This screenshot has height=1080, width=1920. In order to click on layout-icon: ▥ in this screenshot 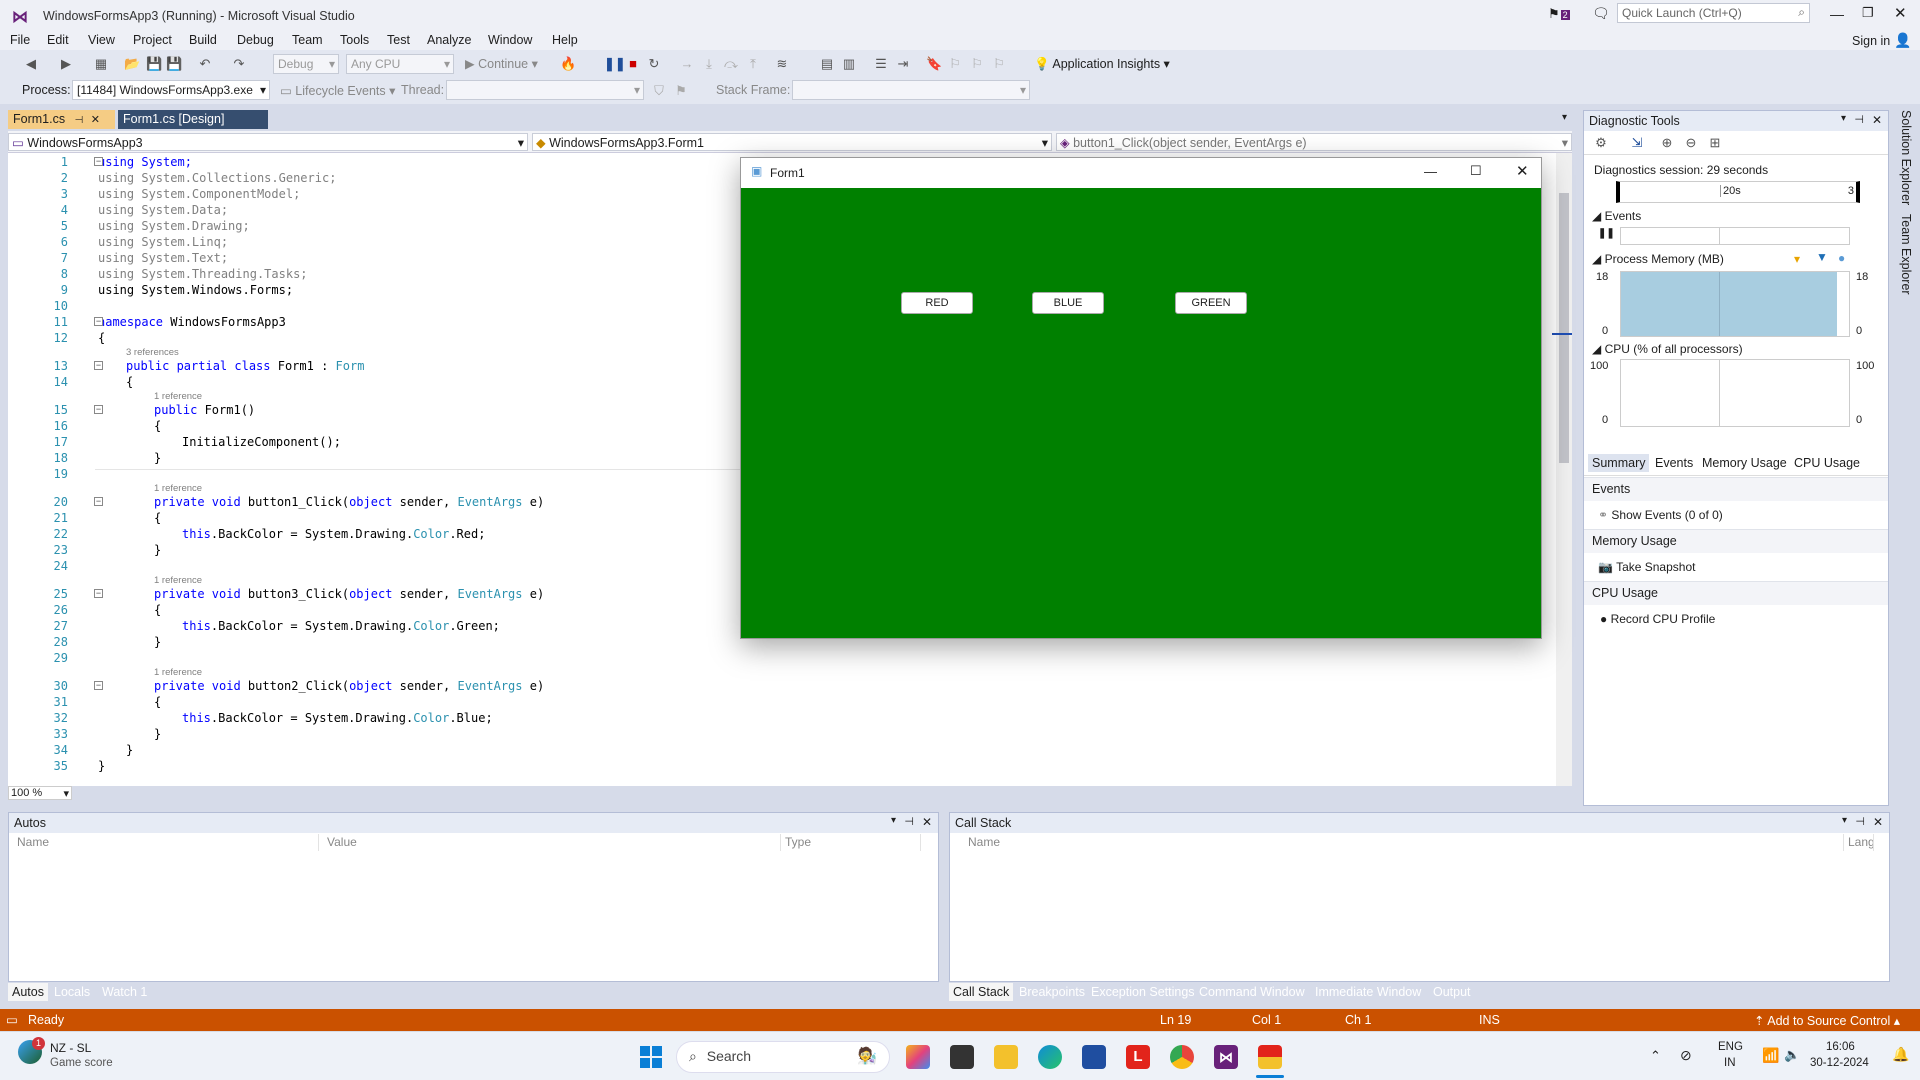, I will do `click(849, 64)`.